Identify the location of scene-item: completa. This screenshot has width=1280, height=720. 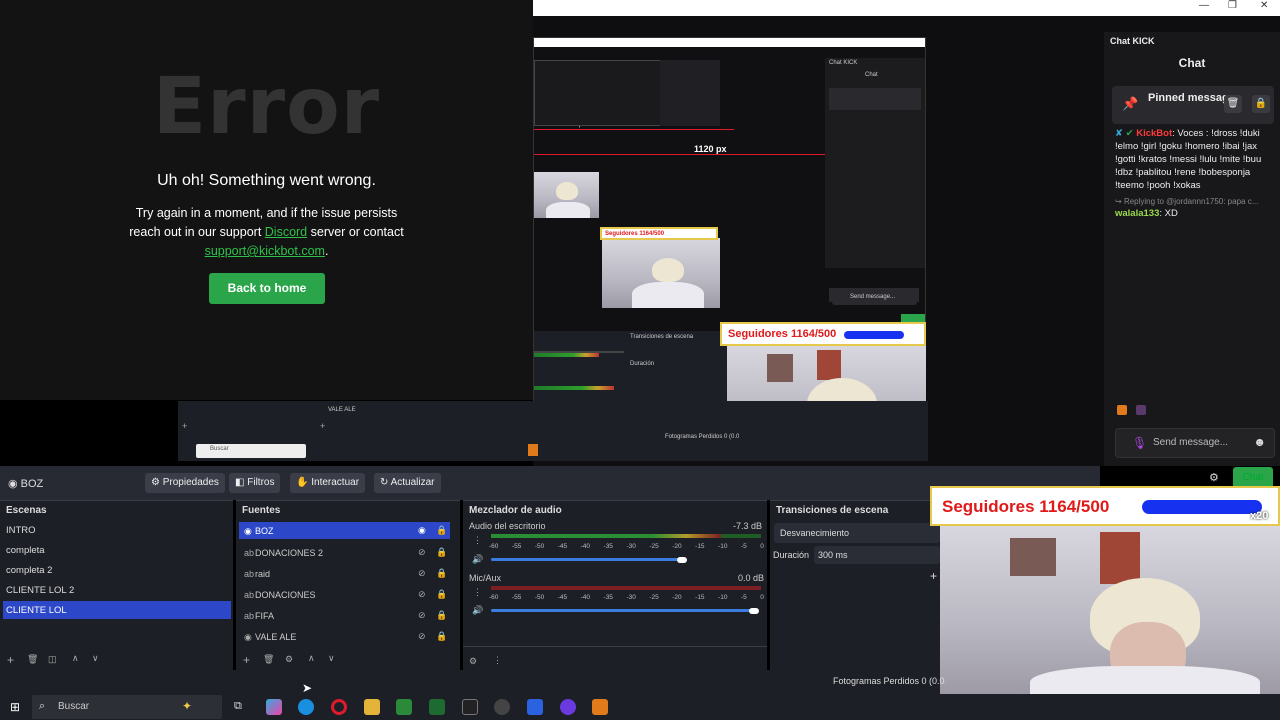
(25, 550).